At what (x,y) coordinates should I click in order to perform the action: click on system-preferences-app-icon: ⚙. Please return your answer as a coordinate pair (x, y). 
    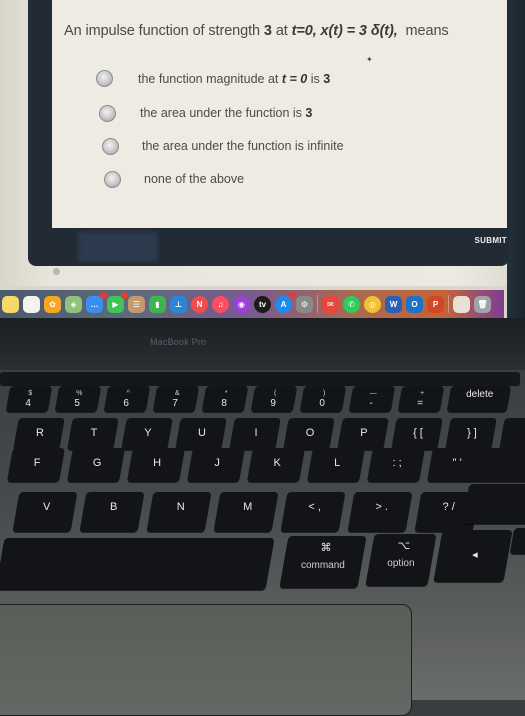
    Looking at the image, I should click on (304, 304).